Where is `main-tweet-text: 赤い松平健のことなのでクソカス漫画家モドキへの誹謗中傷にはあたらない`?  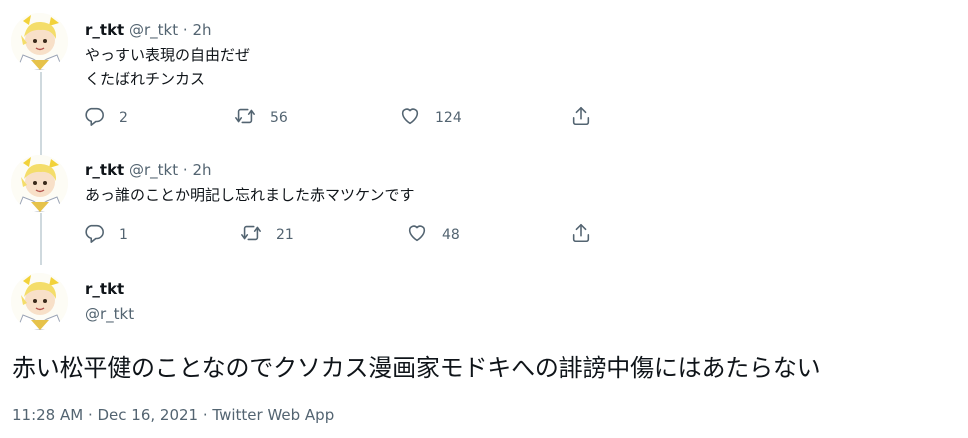 main-tweet-text: 赤い松平健のことなのでクソカス漫画家モドキへの誹謗中傷にはあたらない is located at coordinates (416, 368).